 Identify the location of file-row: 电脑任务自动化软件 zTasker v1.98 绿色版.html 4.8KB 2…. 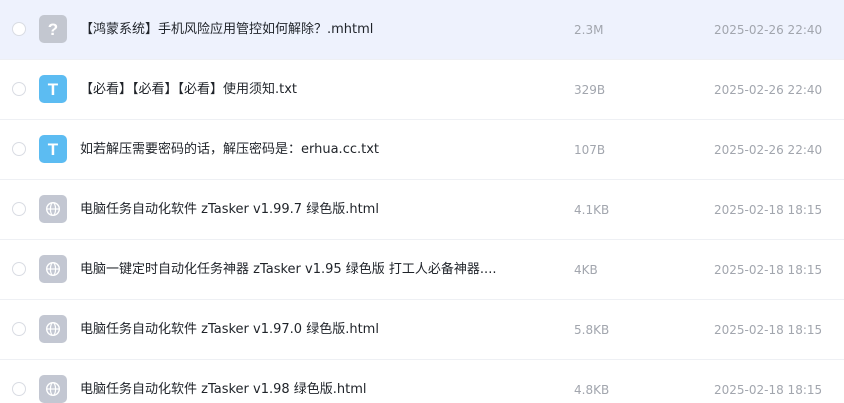
(422, 381).